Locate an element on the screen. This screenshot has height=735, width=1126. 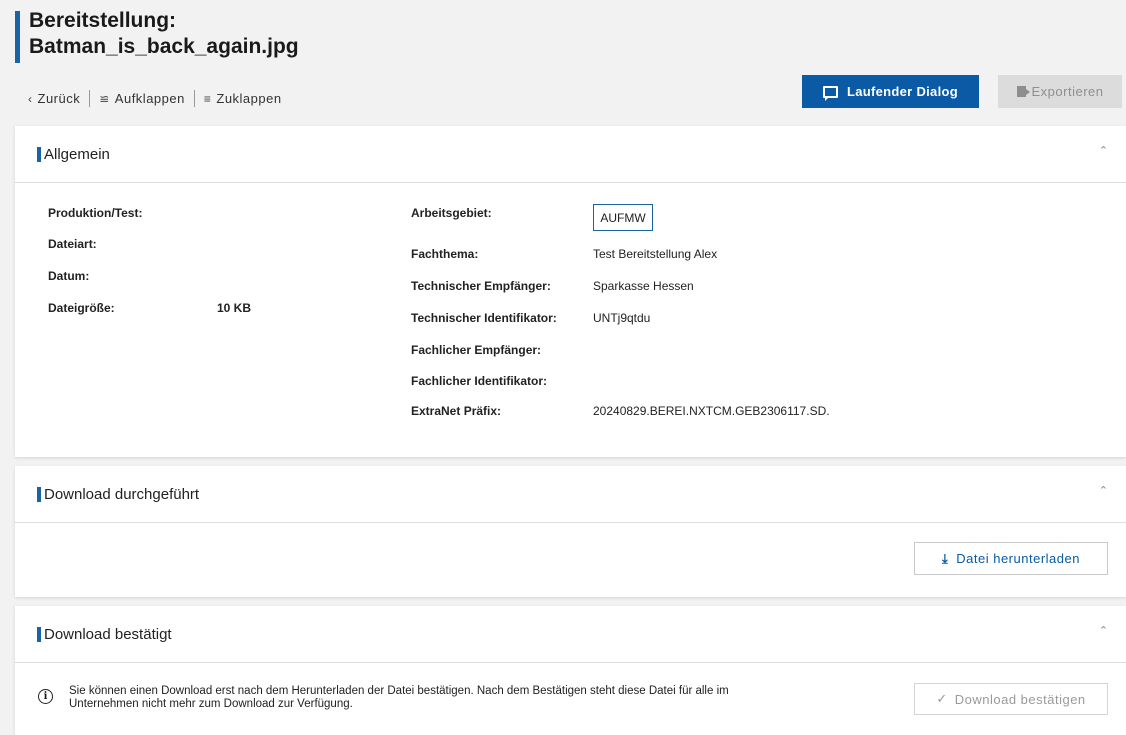
technical-identifier-value: UNTj9qtdu is located at coordinates (622, 318).